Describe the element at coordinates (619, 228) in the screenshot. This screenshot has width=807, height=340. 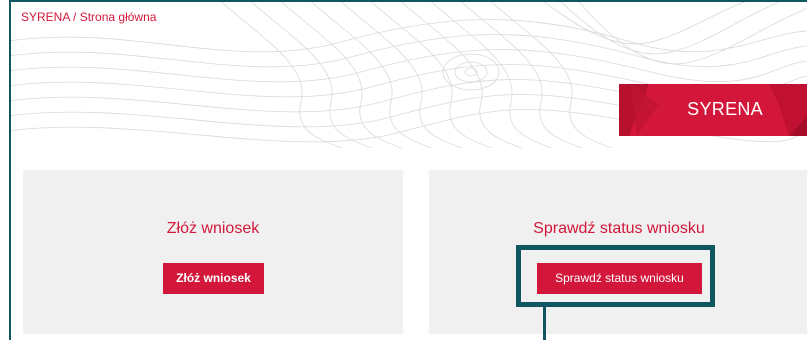
I see `status-card-title: Sprawdź status wniosku` at that location.